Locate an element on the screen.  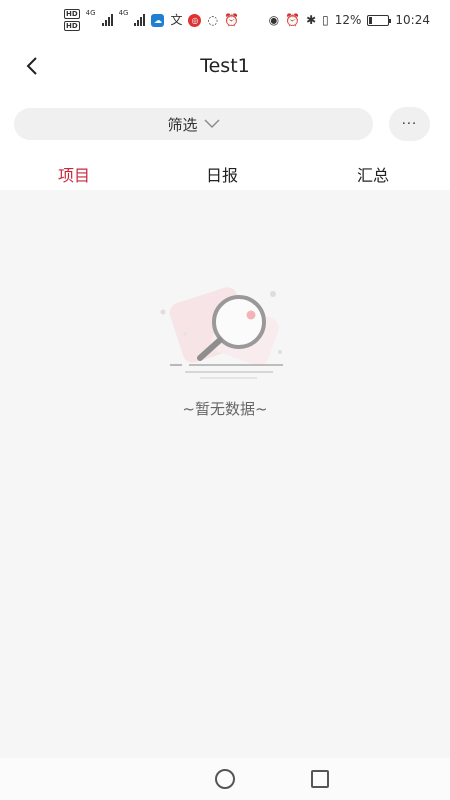
chat-icon: ◌ is located at coordinates (212, 20).